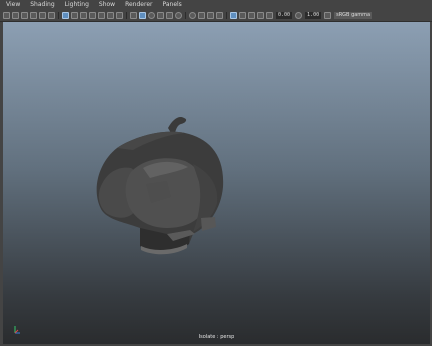 This screenshot has width=432, height=346. Describe the element at coordinates (169, 15) in the screenshot. I see `textured-icon` at that location.